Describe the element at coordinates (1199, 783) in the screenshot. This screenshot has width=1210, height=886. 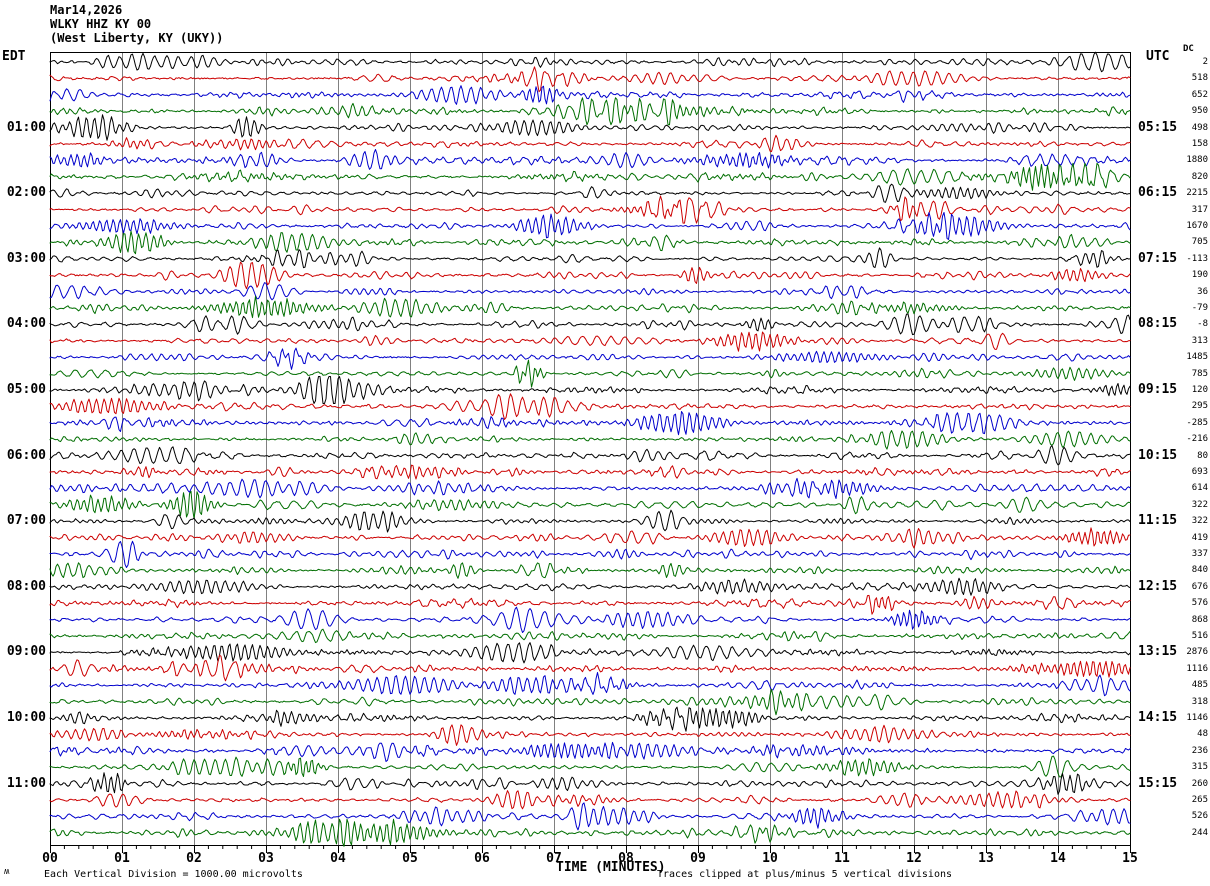
I see `dc-offset-value: 260` at that location.